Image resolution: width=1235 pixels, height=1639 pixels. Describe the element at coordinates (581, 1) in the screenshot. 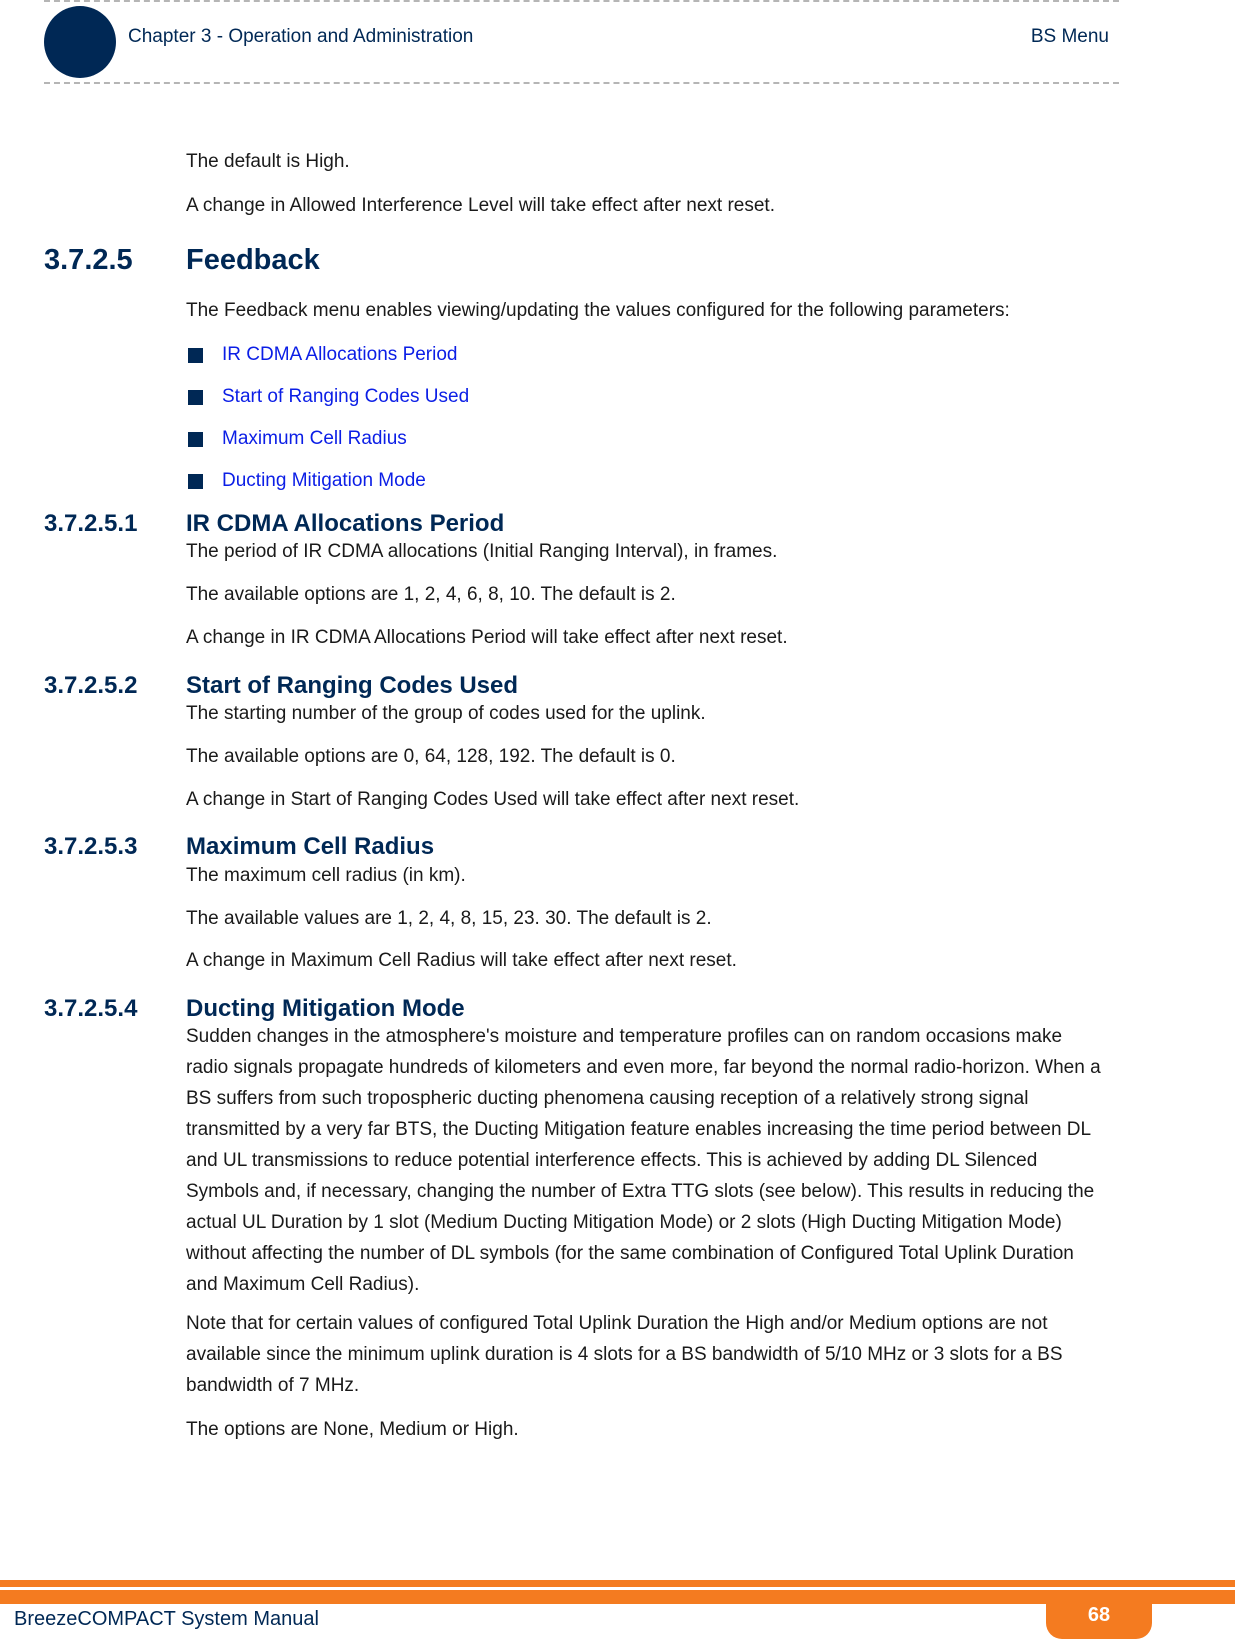

I see `header-top-divider` at that location.